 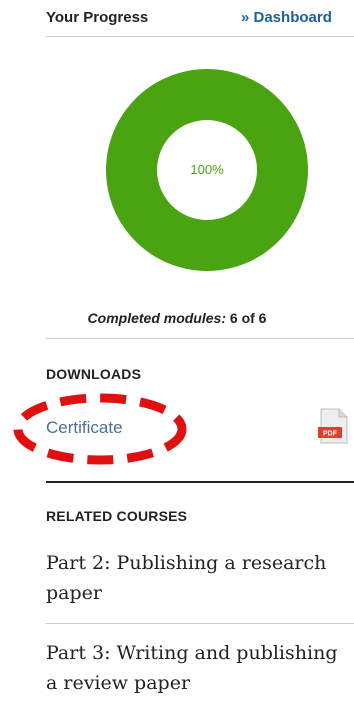 What do you see at coordinates (286, 17) in the screenshot?
I see `dashboard-link: » Dashboard` at bounding box center [286, 17].